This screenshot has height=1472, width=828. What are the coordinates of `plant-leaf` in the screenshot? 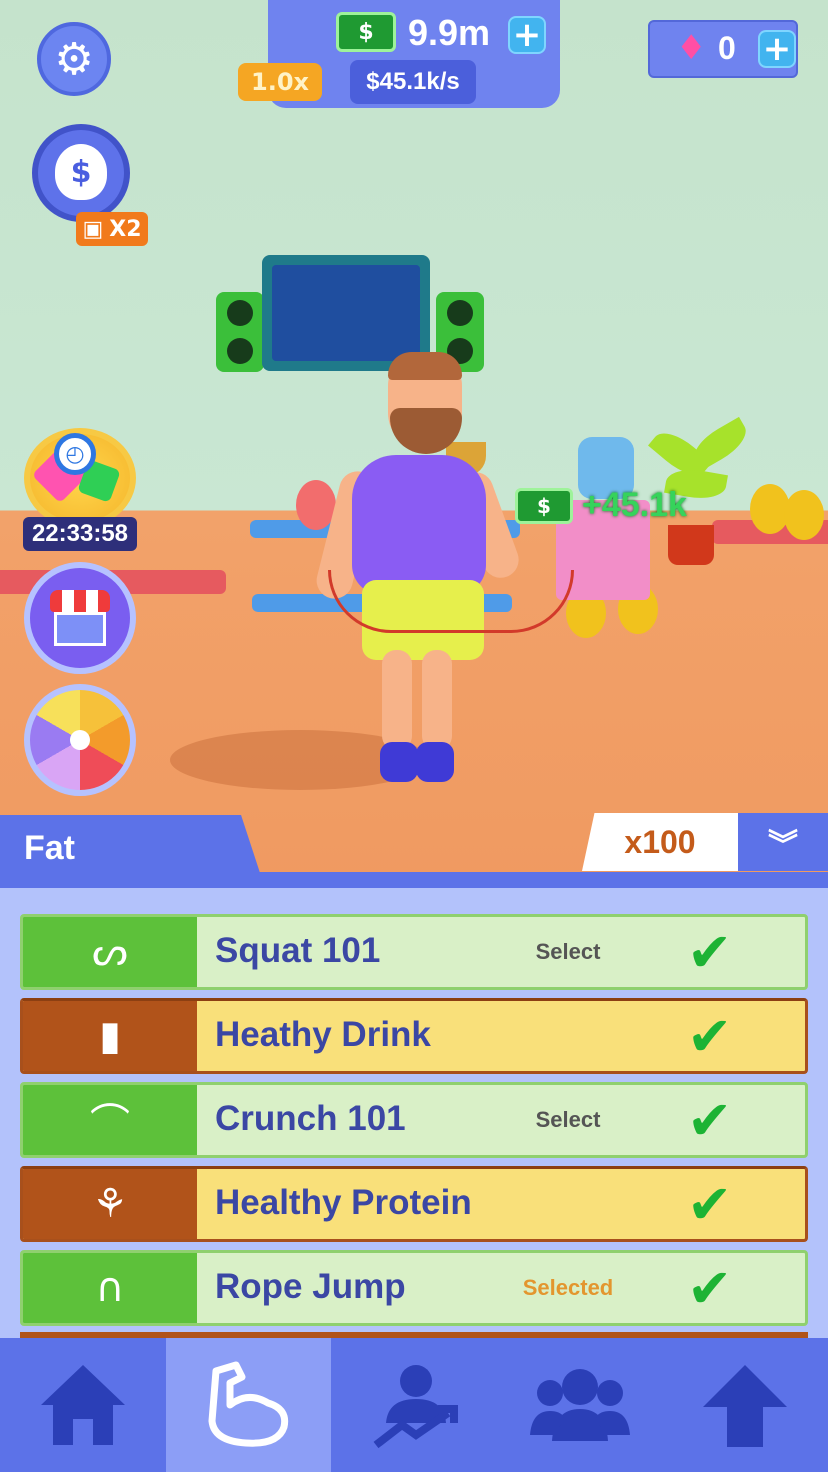 It's located at (720, 444).